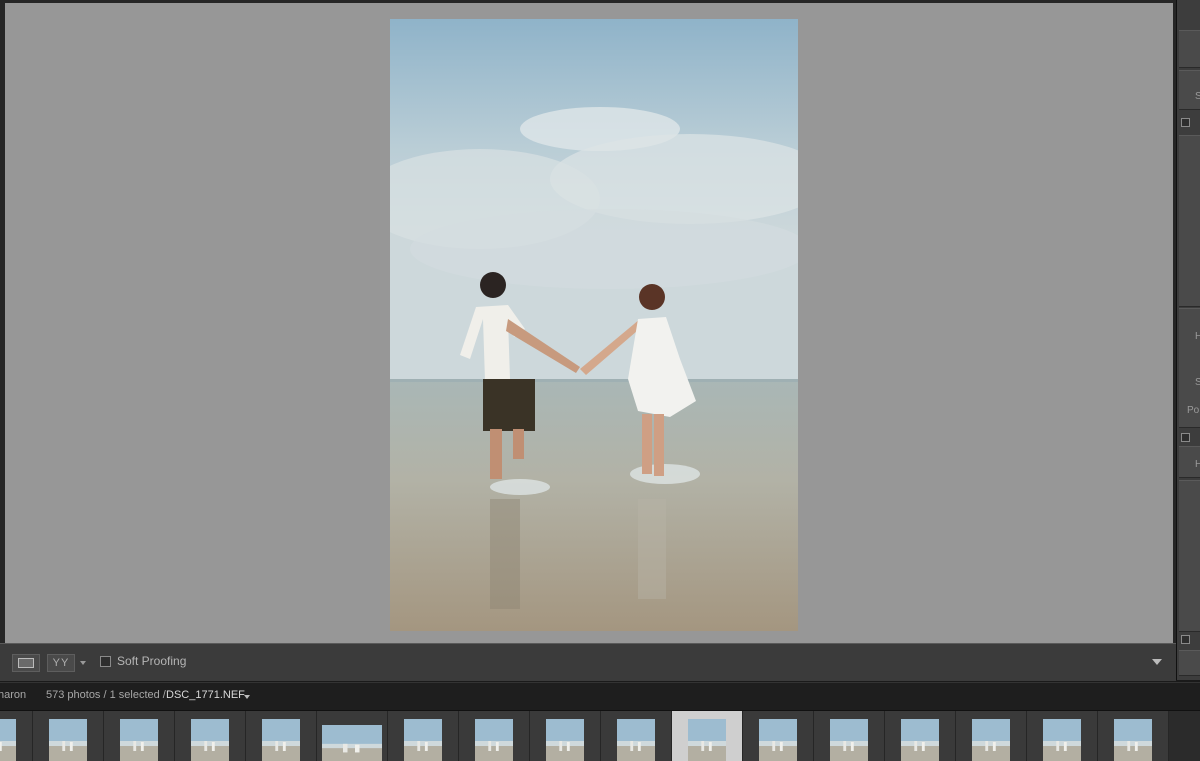 The image size is (1200, 761). What do you see at coordinates (1189, 90) in the screenshot?
I see `panel-section-1: S` at bounding box center [1189, 90].